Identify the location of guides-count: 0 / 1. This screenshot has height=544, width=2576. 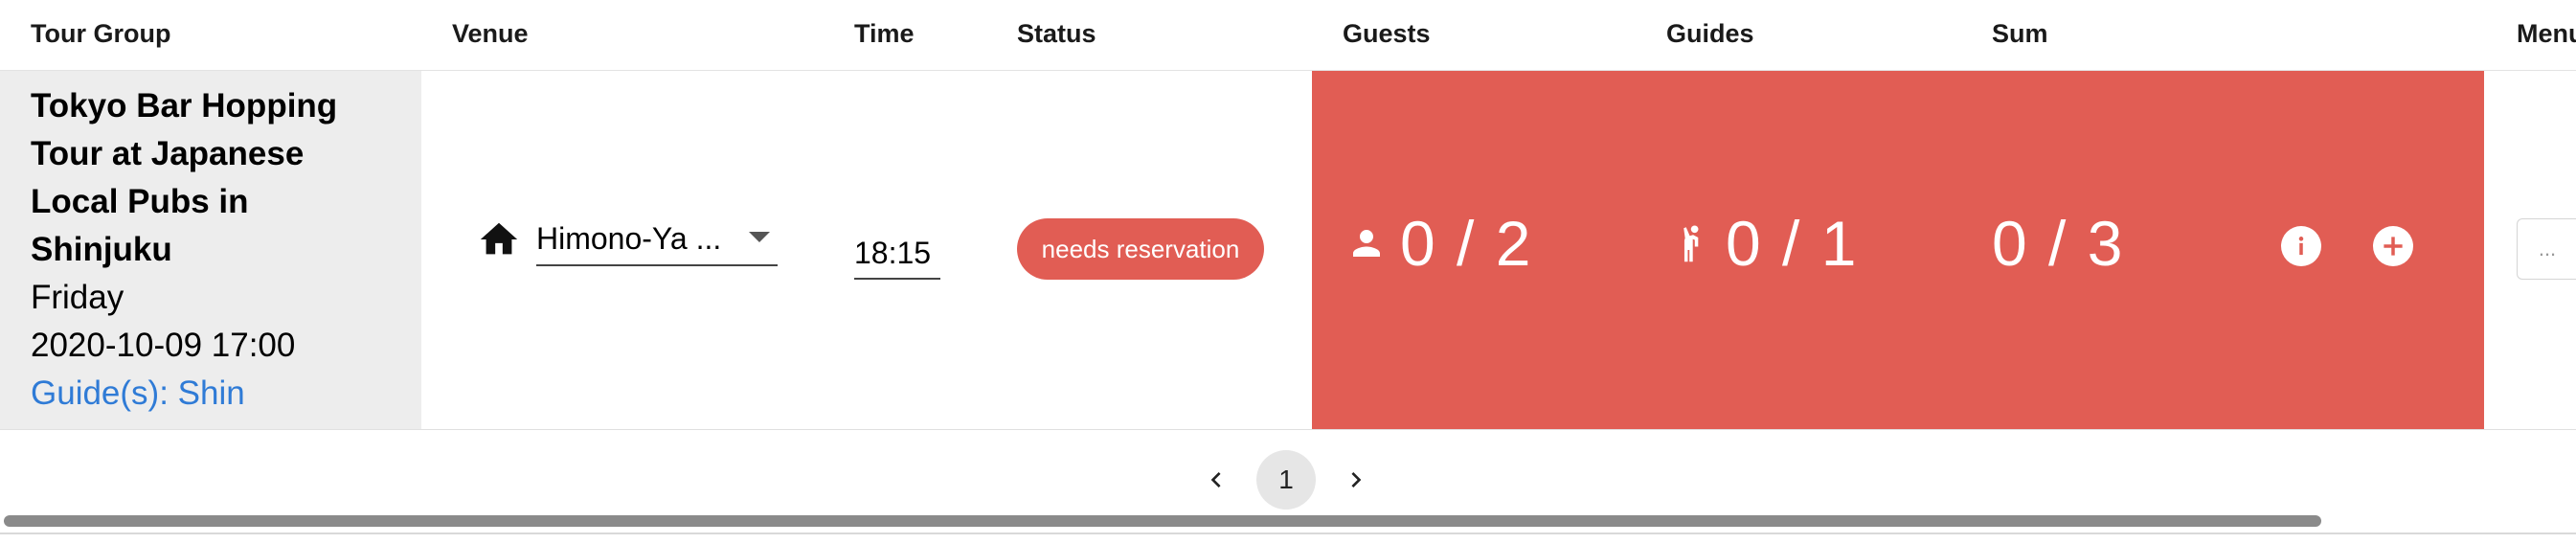
(1792, 243).